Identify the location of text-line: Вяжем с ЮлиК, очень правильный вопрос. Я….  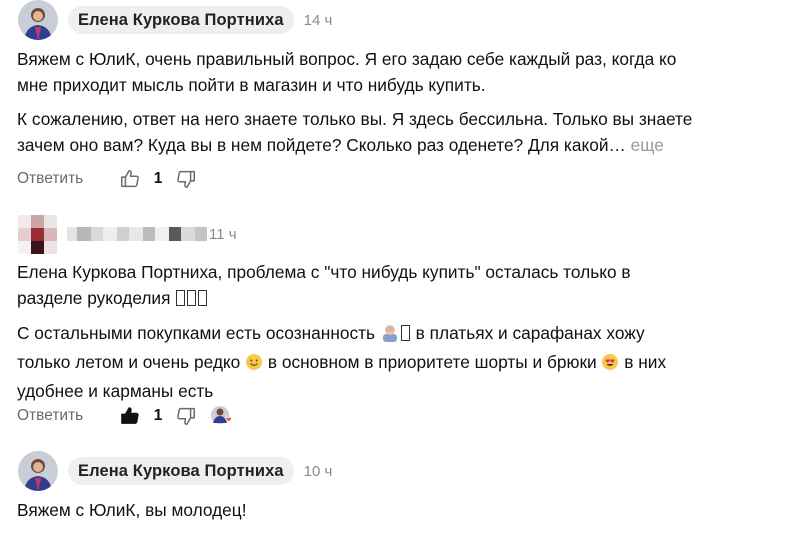
(347, 59).